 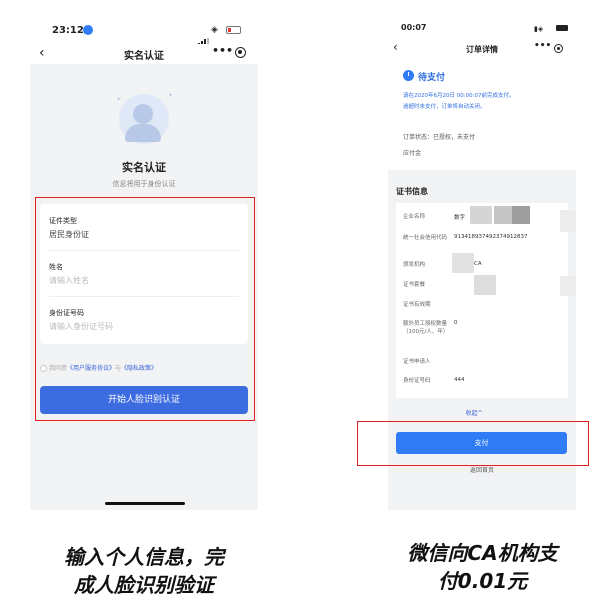 I want to click on collapse-link: 收起^, so click(x=474, y=412).